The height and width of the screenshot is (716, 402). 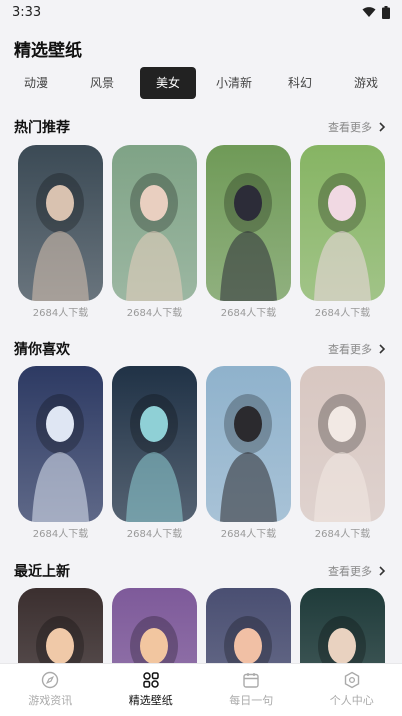 What do you see at coordinates (251, 700) in the screenshot?
I see `nav-label: 每日一句` at bounding box center [251, 700].